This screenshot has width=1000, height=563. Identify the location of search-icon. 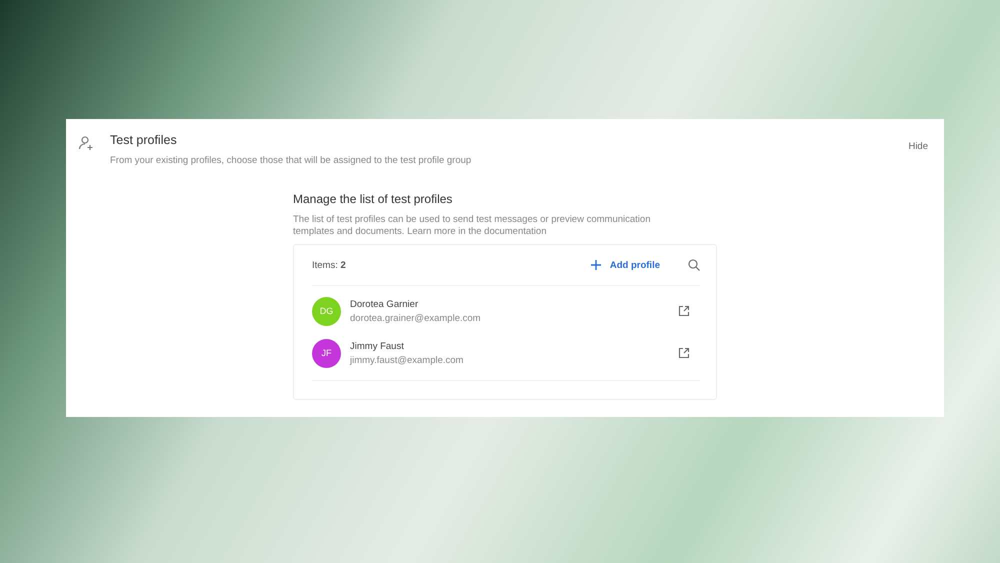
(694, 265).